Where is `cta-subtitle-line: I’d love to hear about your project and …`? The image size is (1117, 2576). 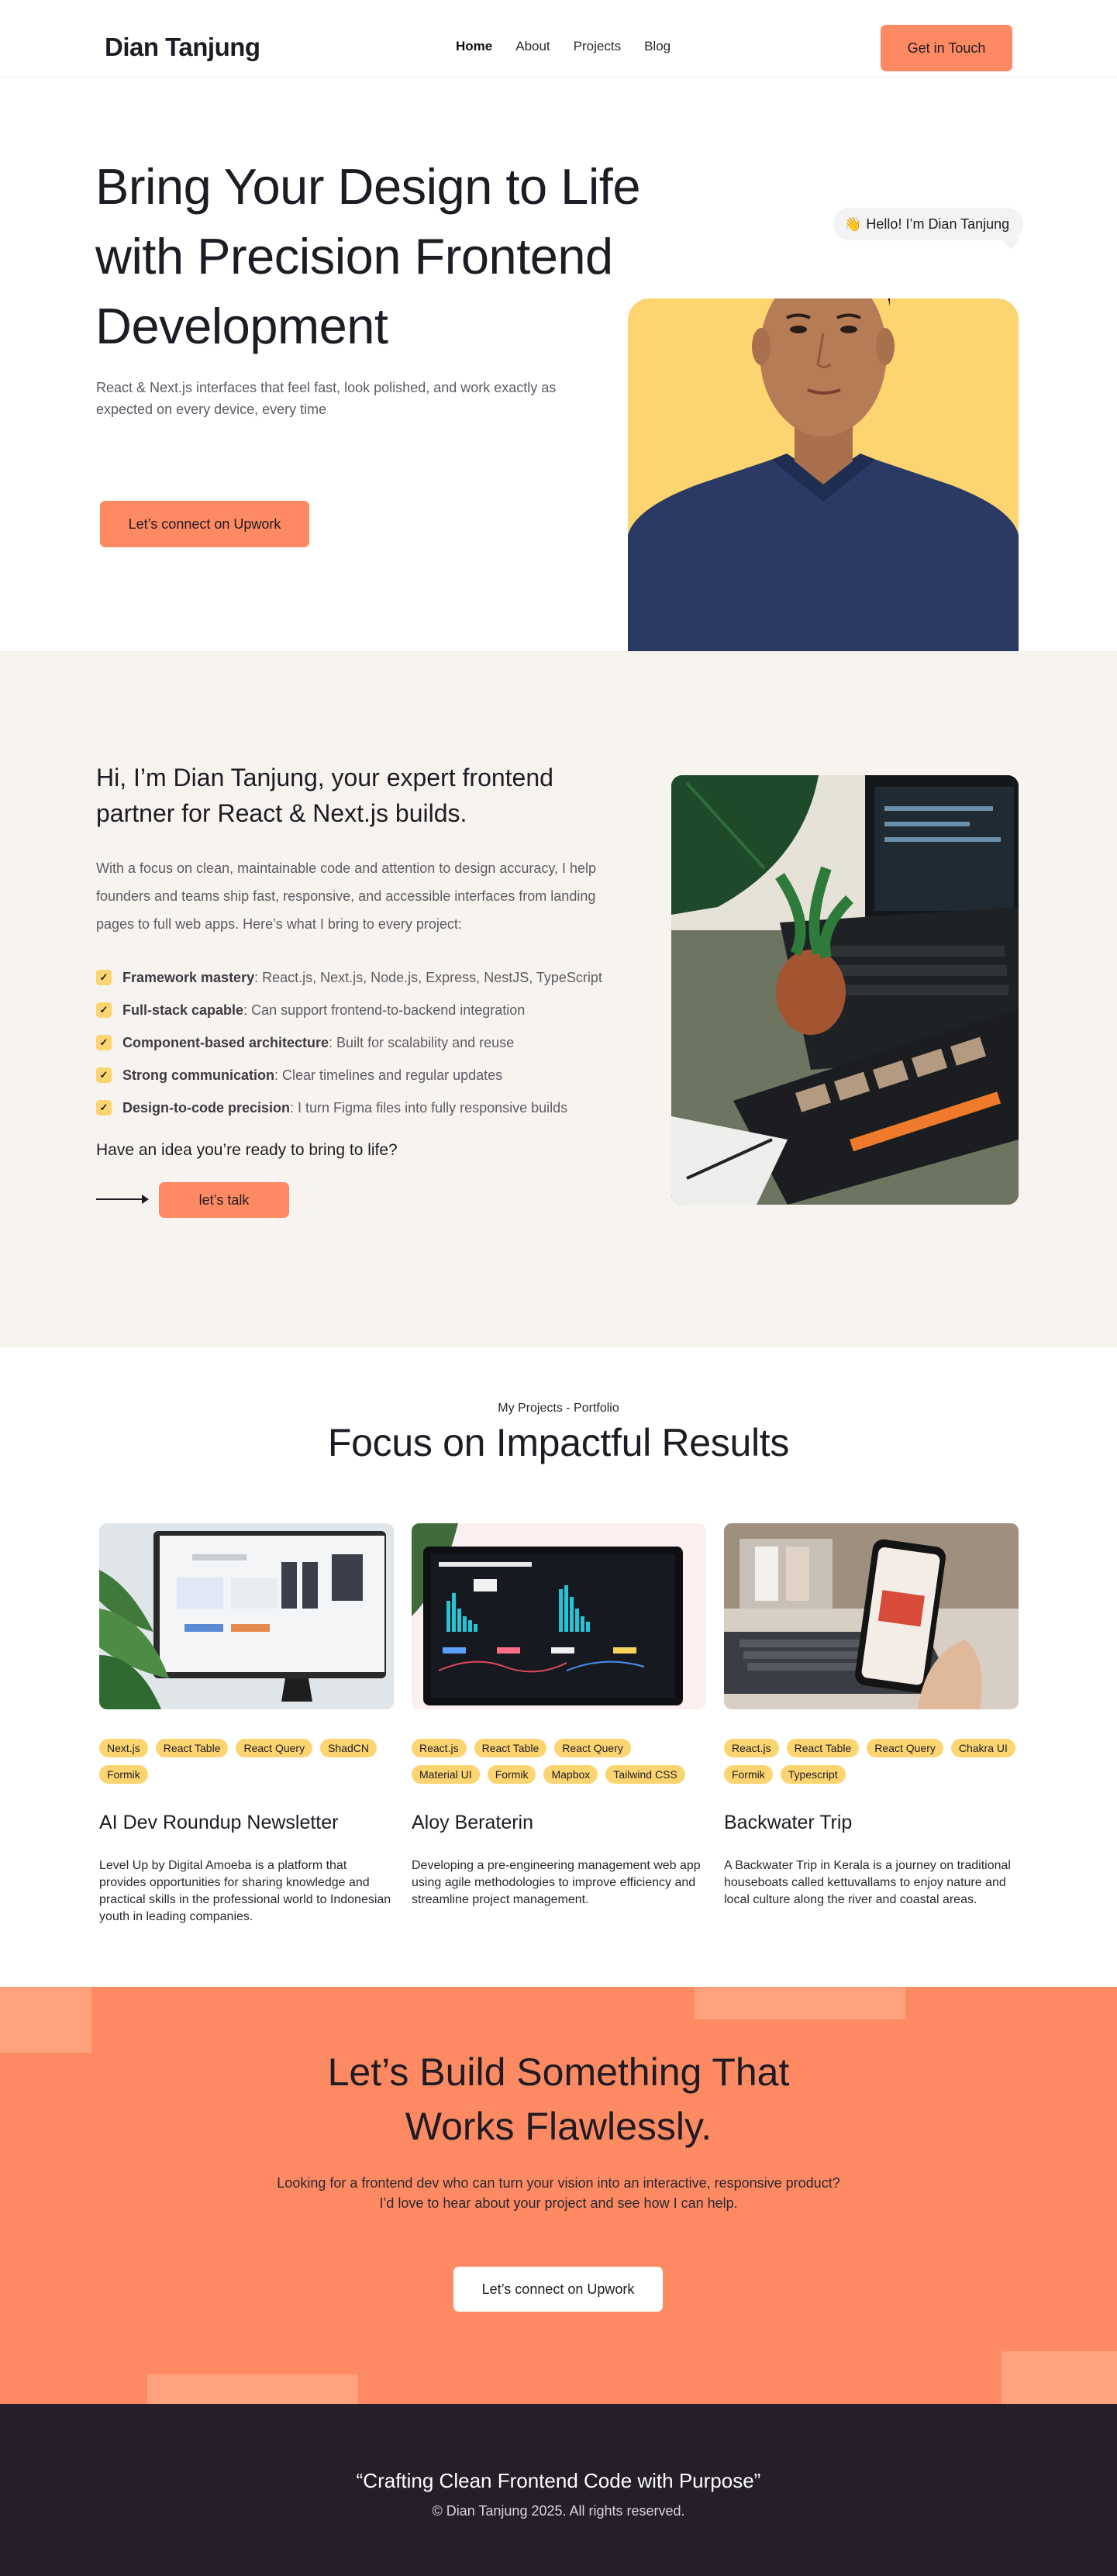
cta-subtitle-line: I’d love to hear about your project and … is located at coordinates (558, 2203).